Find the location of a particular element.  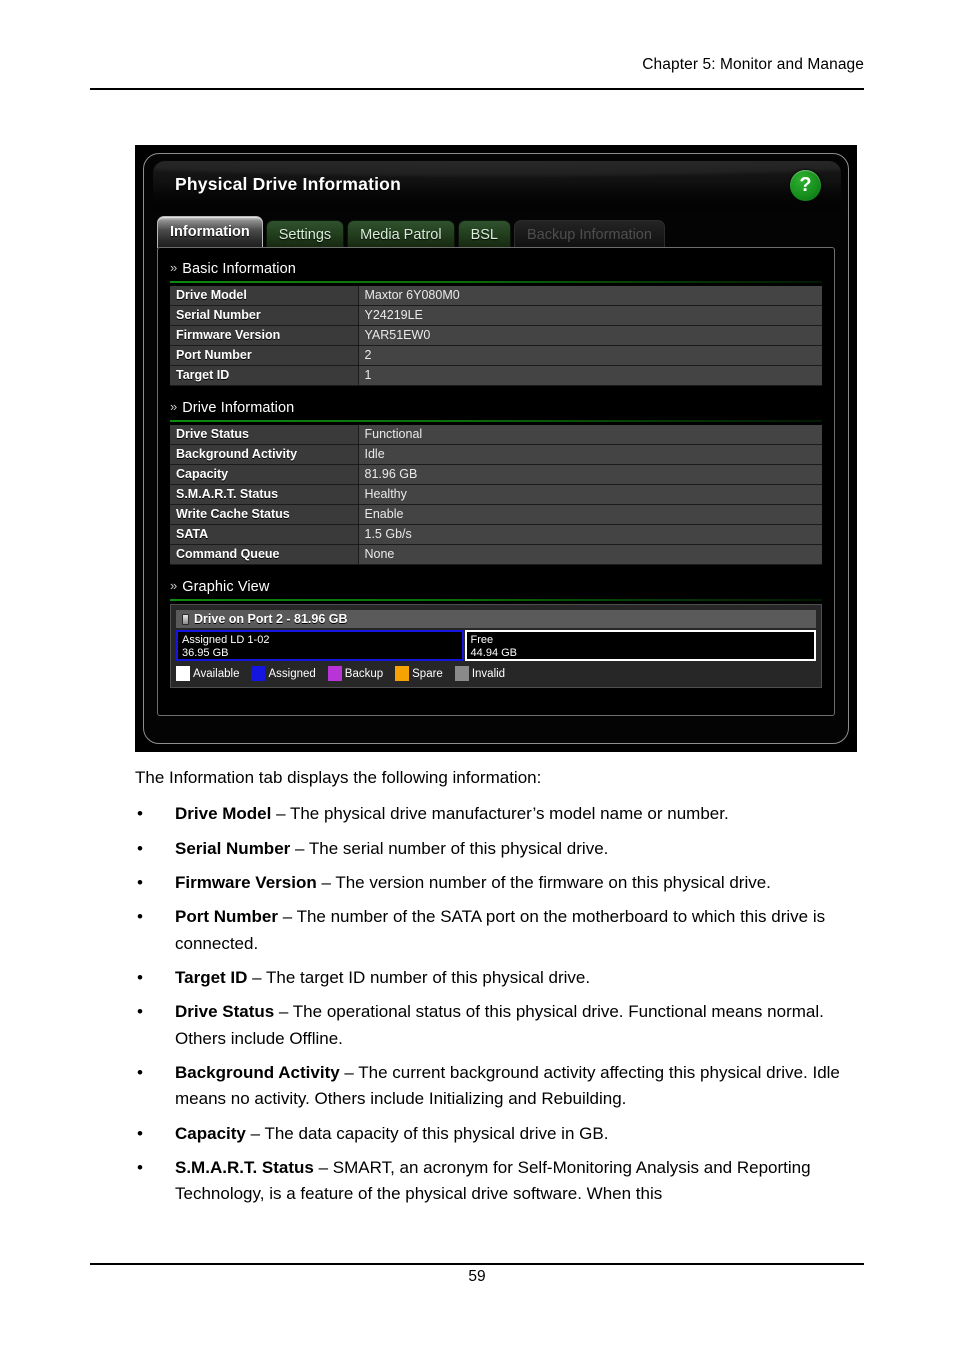

section-header-drive-information: » Drive Information is located at coordinates (496, 407).